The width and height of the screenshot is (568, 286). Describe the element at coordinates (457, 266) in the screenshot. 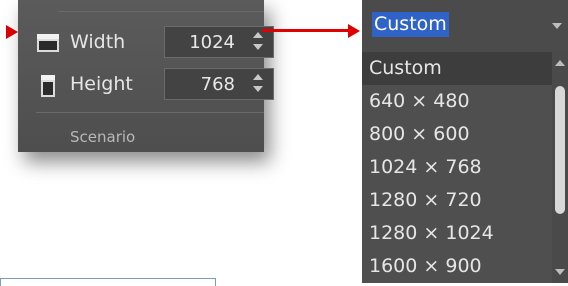

I see `list-item: 1600 × 900` at that location.